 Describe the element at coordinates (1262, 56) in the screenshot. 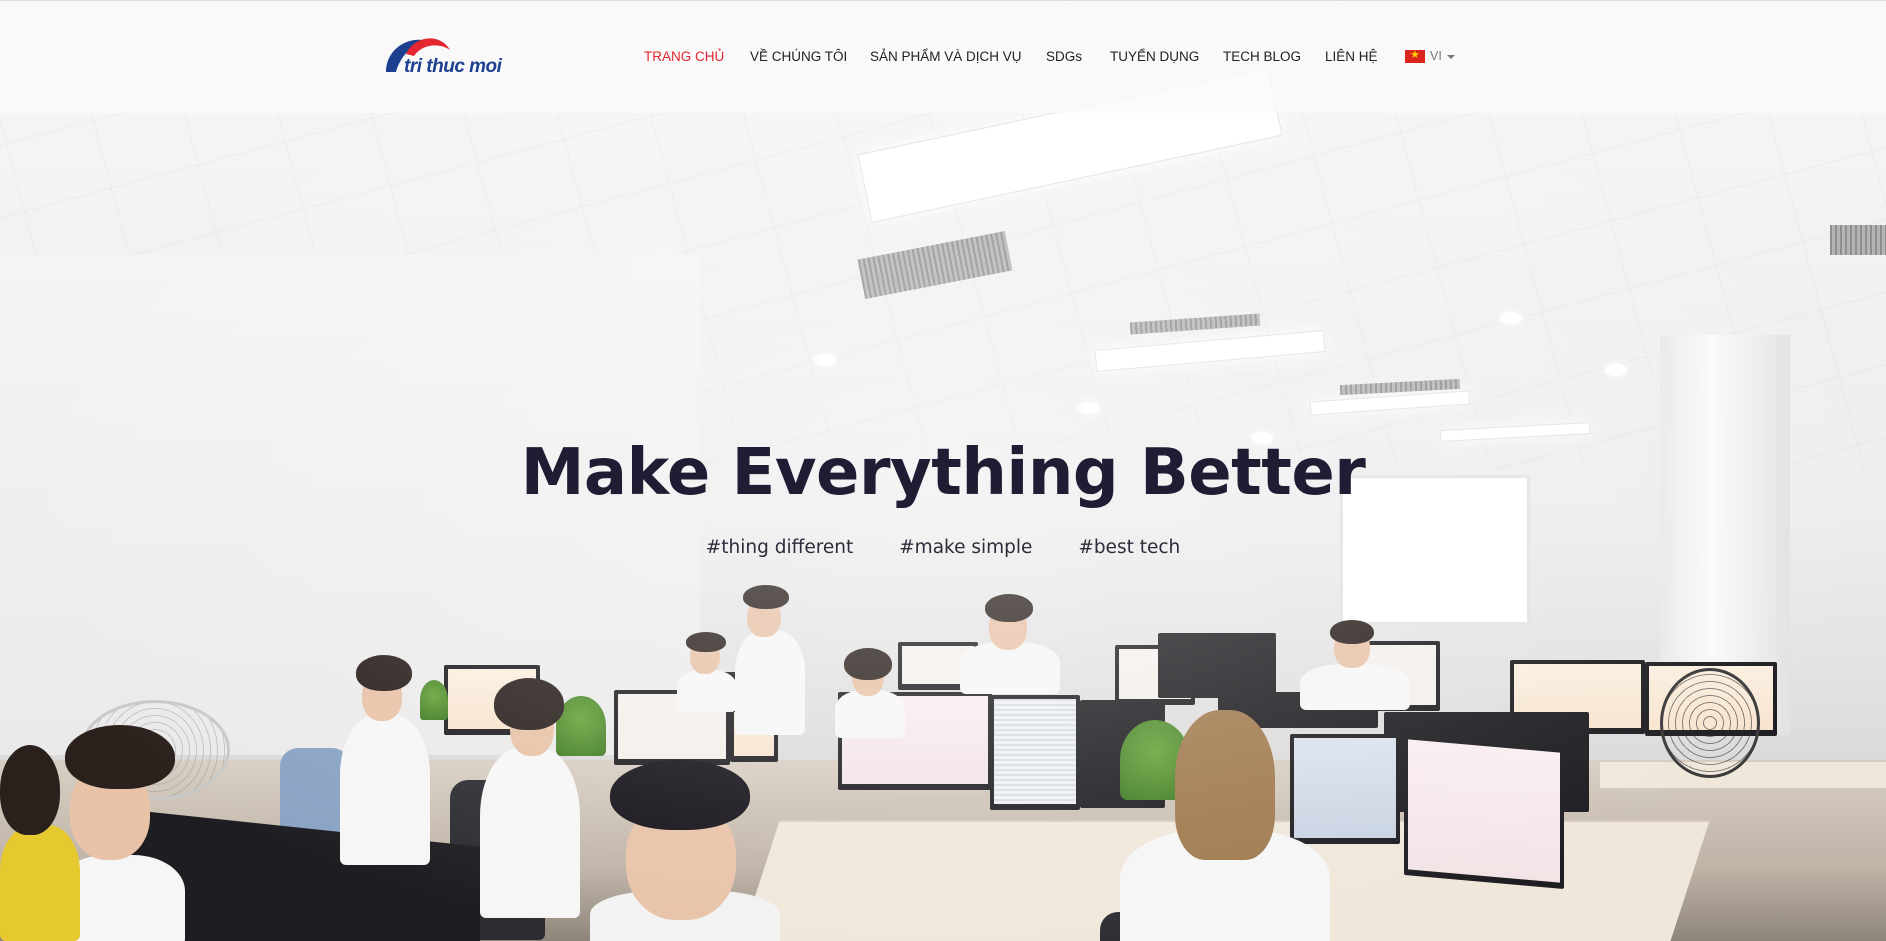

I see `nav-item-tech-blog: TECH BLOG` at that location.